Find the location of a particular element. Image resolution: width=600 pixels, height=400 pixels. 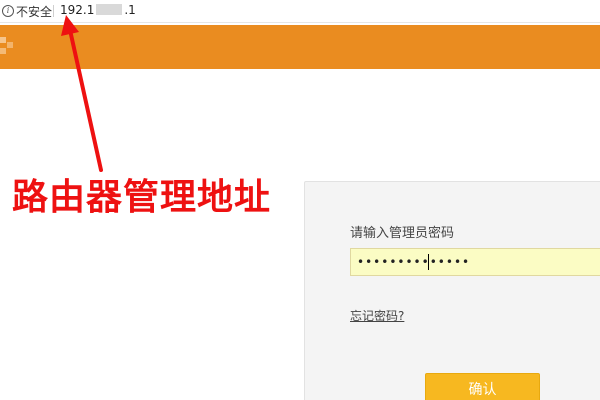

router-logo is located at coordinates (7, 46).